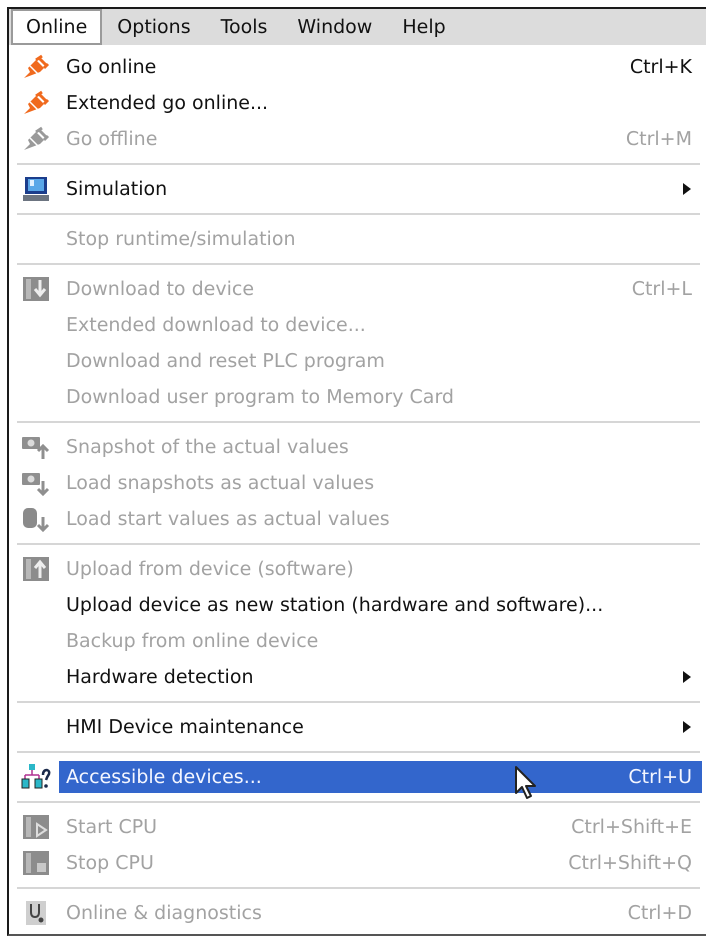 The image size is (708, 938). What do you see at coordinates (36, 913) in the screenshot?
I see `stethoscope-icon` at bounding box center [36, 913].